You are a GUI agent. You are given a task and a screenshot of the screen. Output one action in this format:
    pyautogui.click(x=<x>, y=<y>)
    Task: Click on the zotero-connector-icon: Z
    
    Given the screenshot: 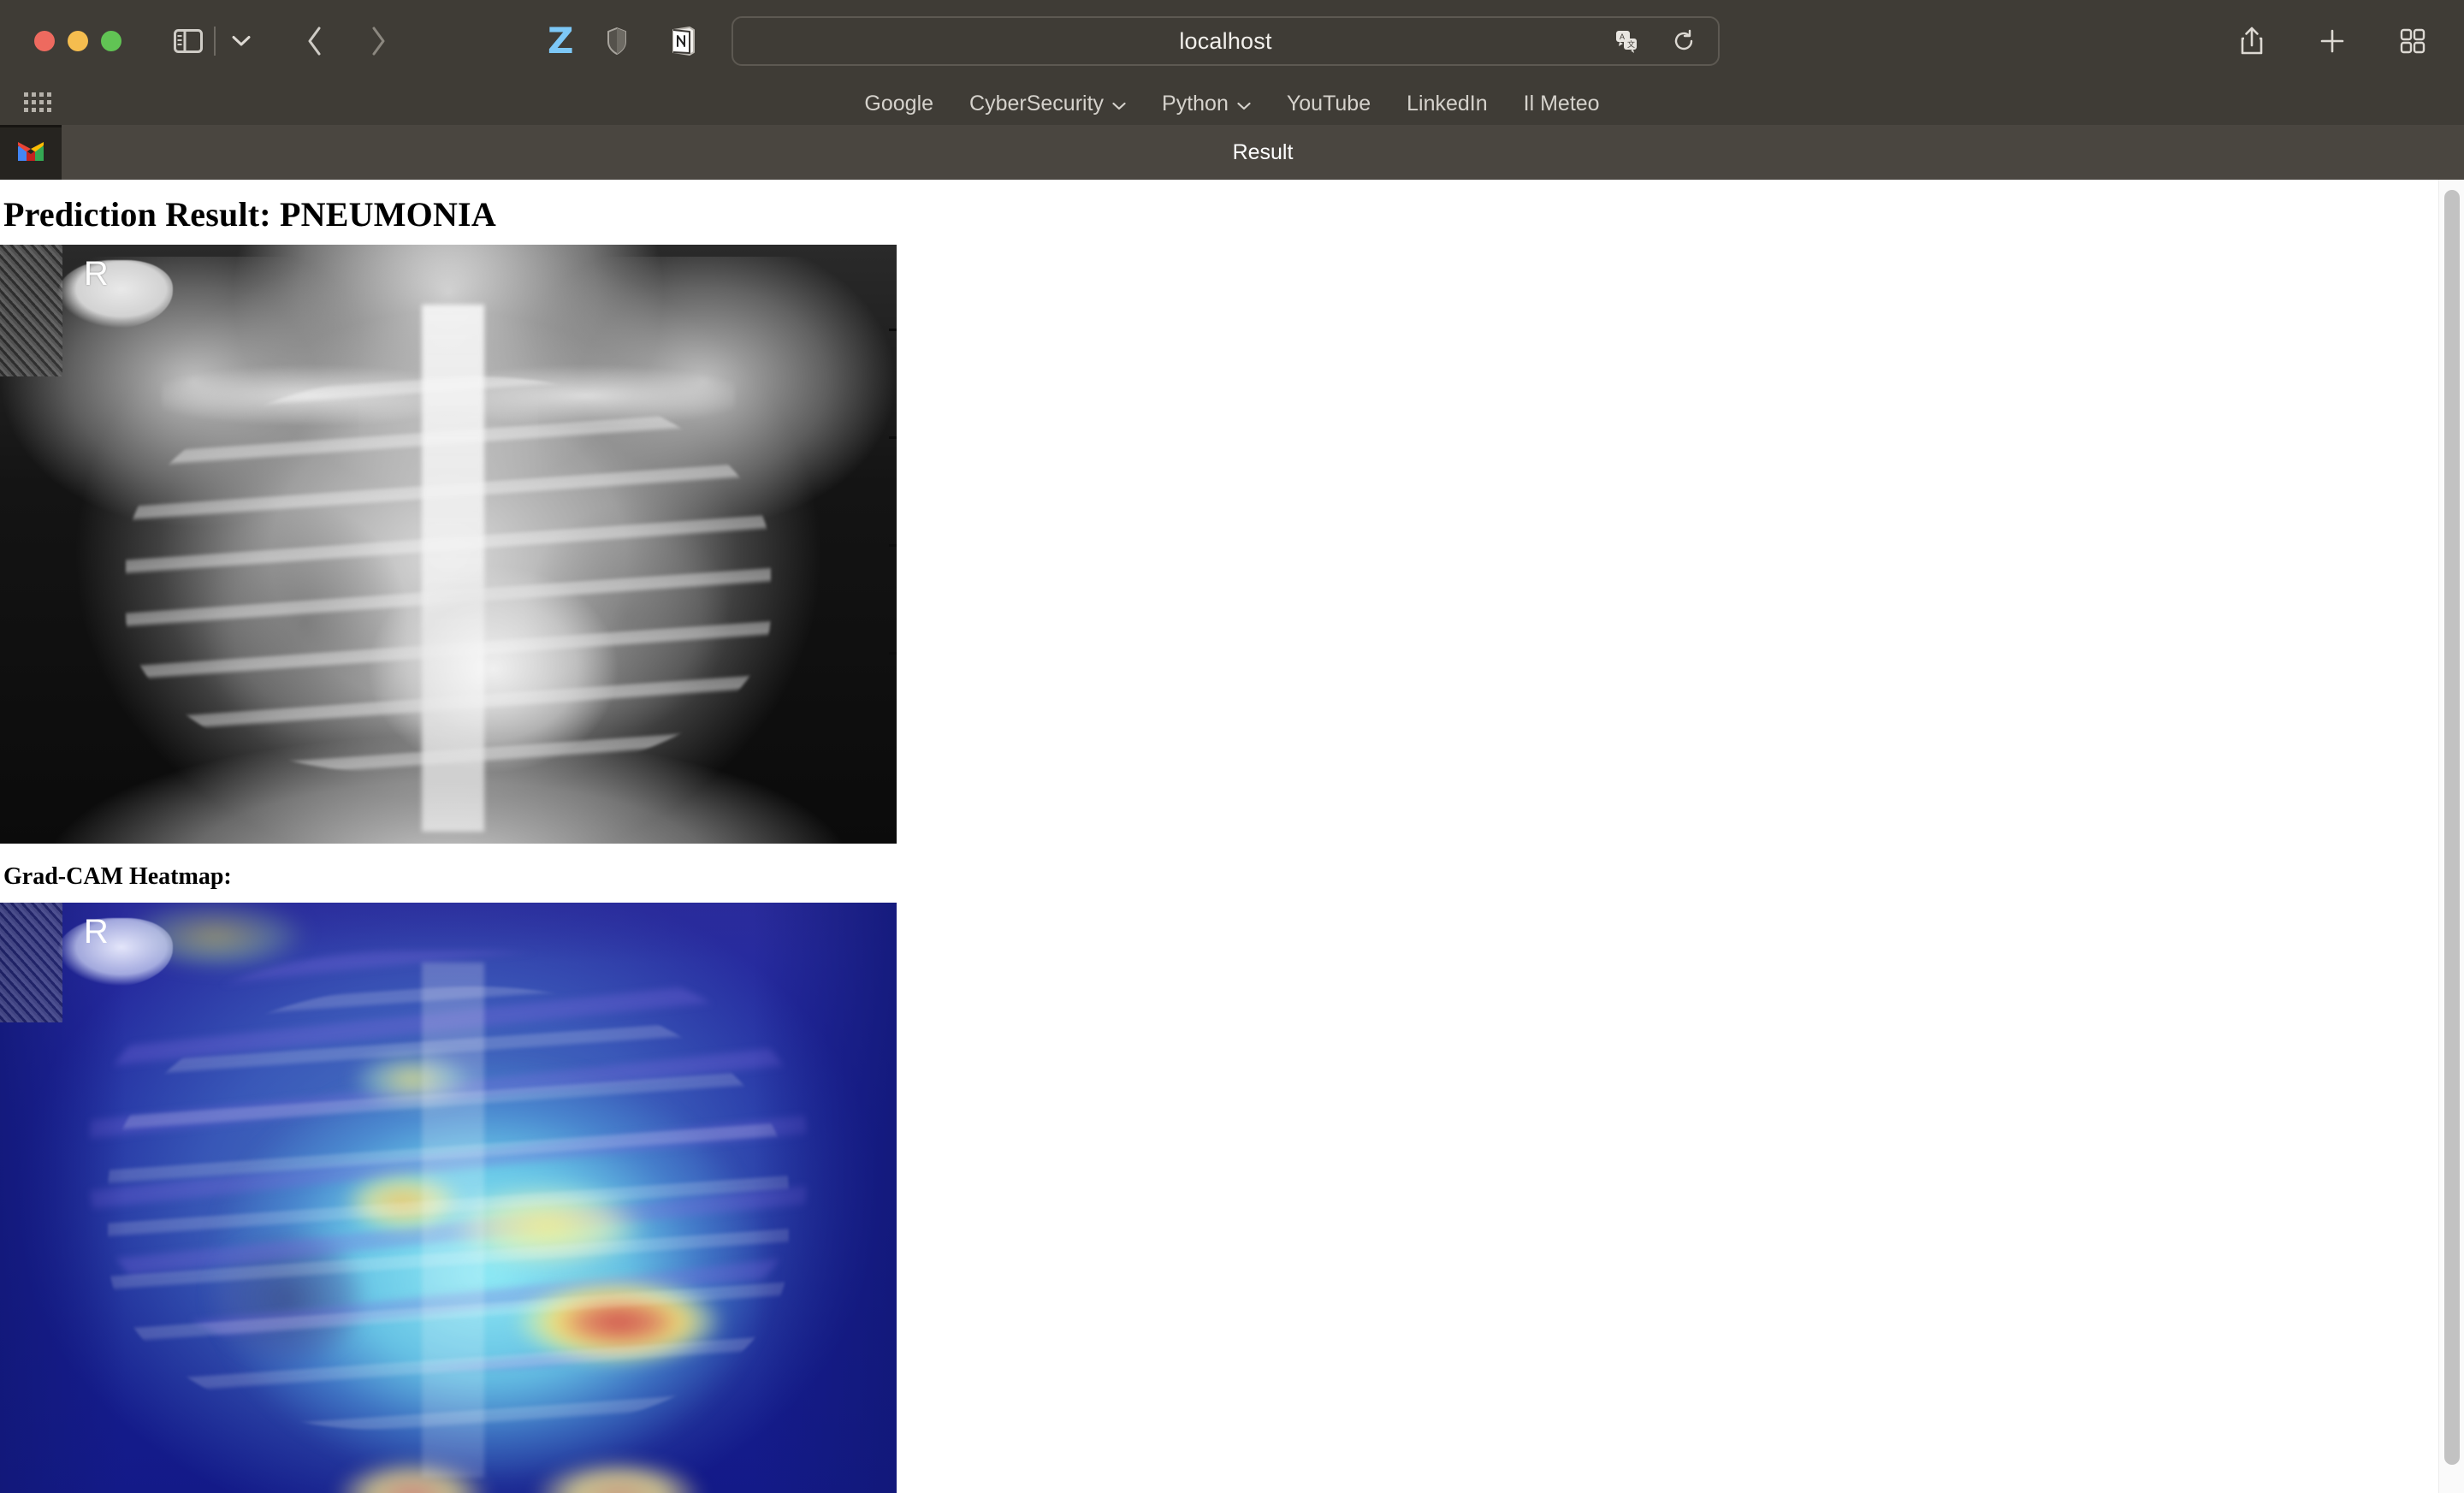 What is the action you would take?
    pyautogui.click(x=560, y=41)
    